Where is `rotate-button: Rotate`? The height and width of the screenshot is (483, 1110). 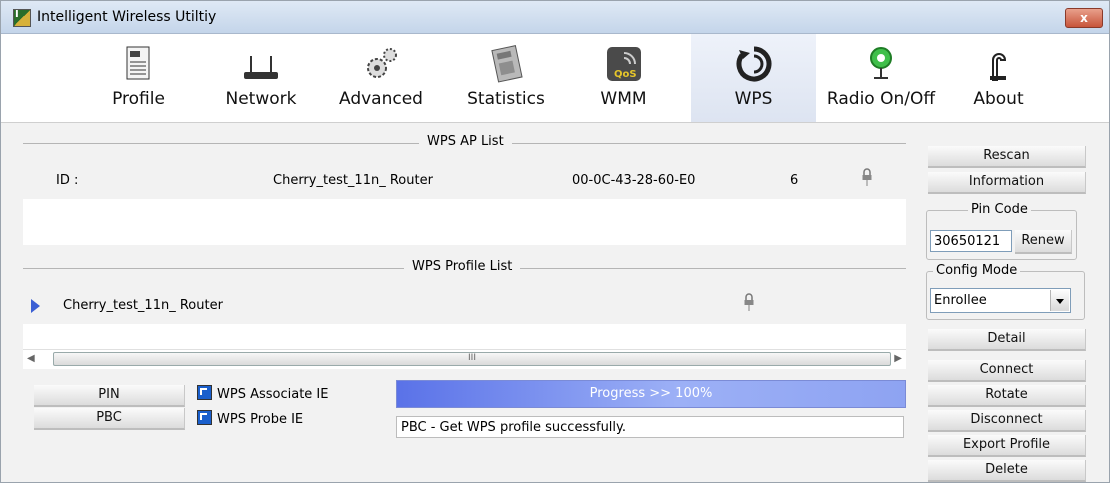
rotate-button: Rotate is located at coordinates (1007, 396).